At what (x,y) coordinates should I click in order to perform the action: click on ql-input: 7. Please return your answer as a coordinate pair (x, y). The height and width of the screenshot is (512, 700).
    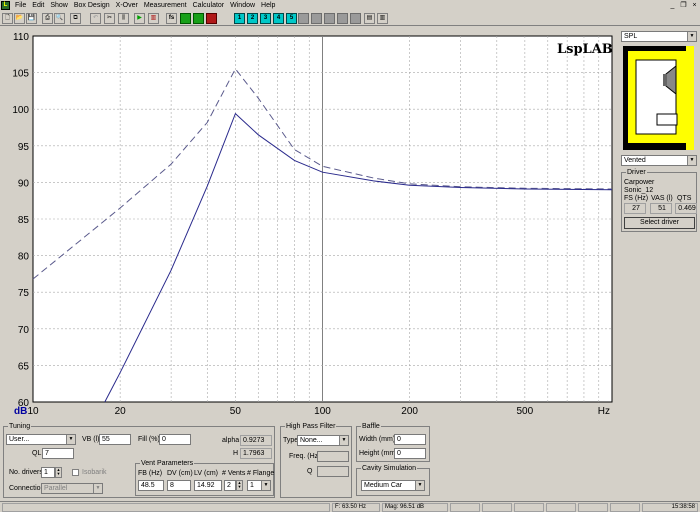
    Looking at the image, I should click on (58, 453).